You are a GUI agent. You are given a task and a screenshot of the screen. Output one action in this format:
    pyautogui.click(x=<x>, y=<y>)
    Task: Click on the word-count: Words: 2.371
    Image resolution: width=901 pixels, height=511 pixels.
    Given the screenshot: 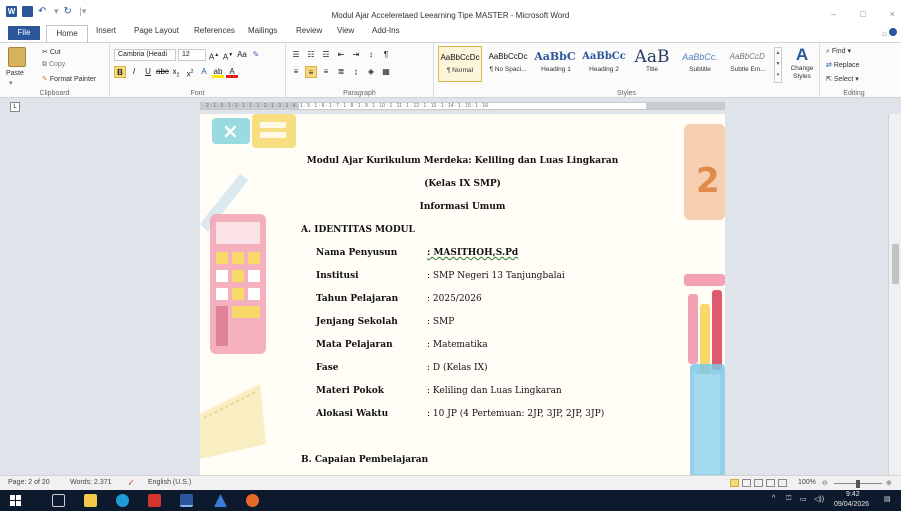 What is the action you would take?
    pyautogui.click(x=91, y=482)
    